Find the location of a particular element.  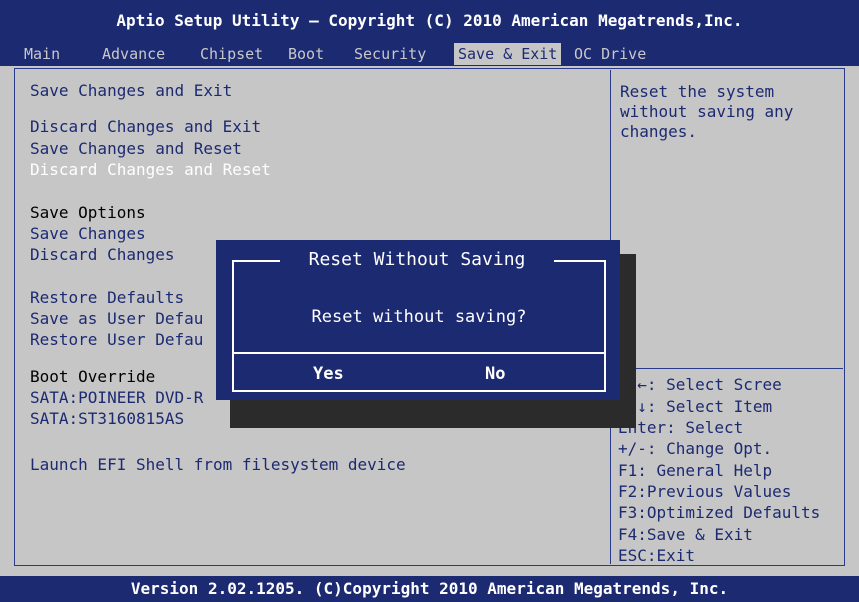

legend-esc: ESC:Exit is located at coordinates (657, 555).